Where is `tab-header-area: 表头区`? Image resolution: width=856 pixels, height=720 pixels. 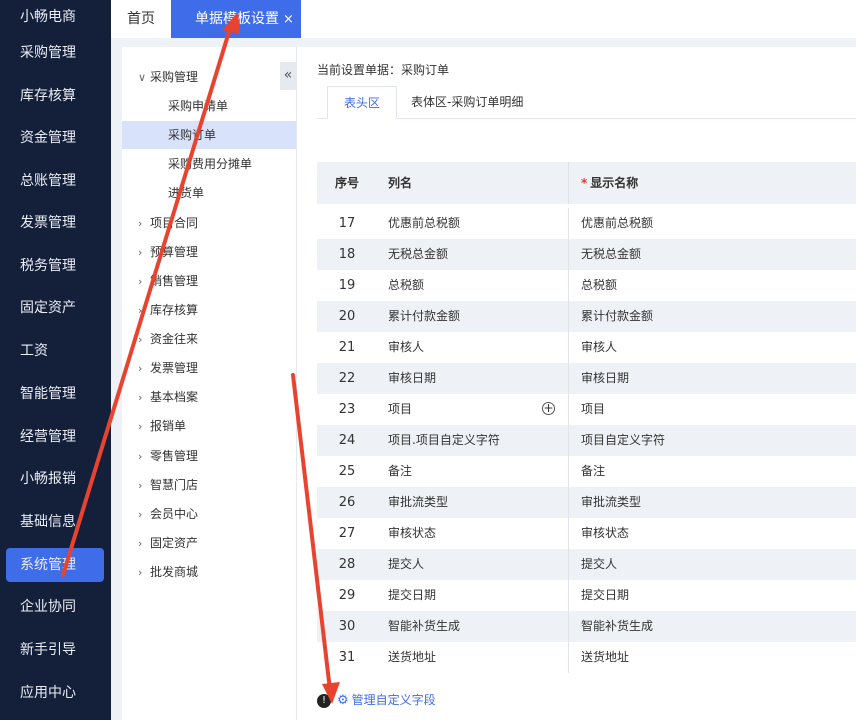
tab-header-area: 表头区 is located at coordinates (362, 102).